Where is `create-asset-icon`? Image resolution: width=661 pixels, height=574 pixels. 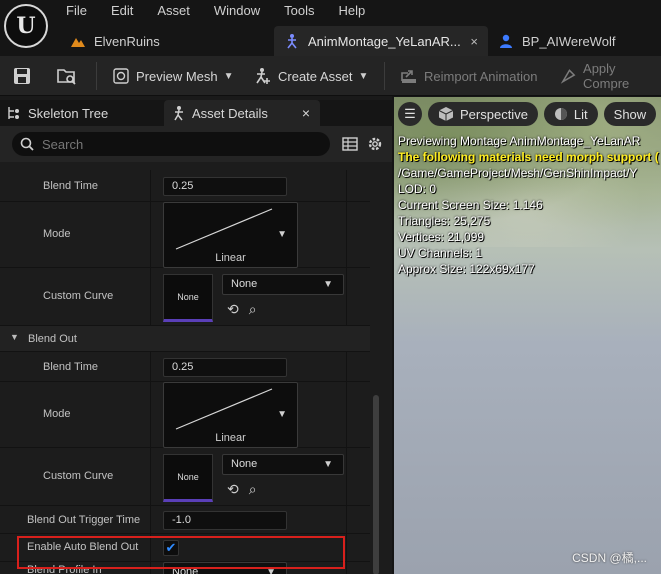
create-asset-icon is located at coordinates (263, 76).